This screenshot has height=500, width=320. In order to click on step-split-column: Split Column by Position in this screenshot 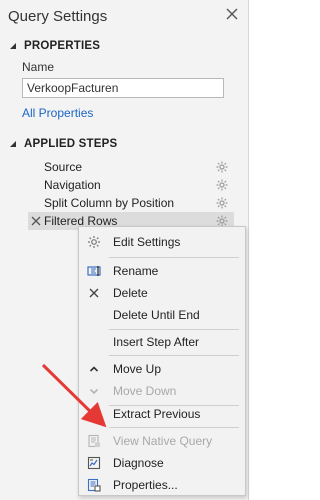, I will do `click(131, 203)`.